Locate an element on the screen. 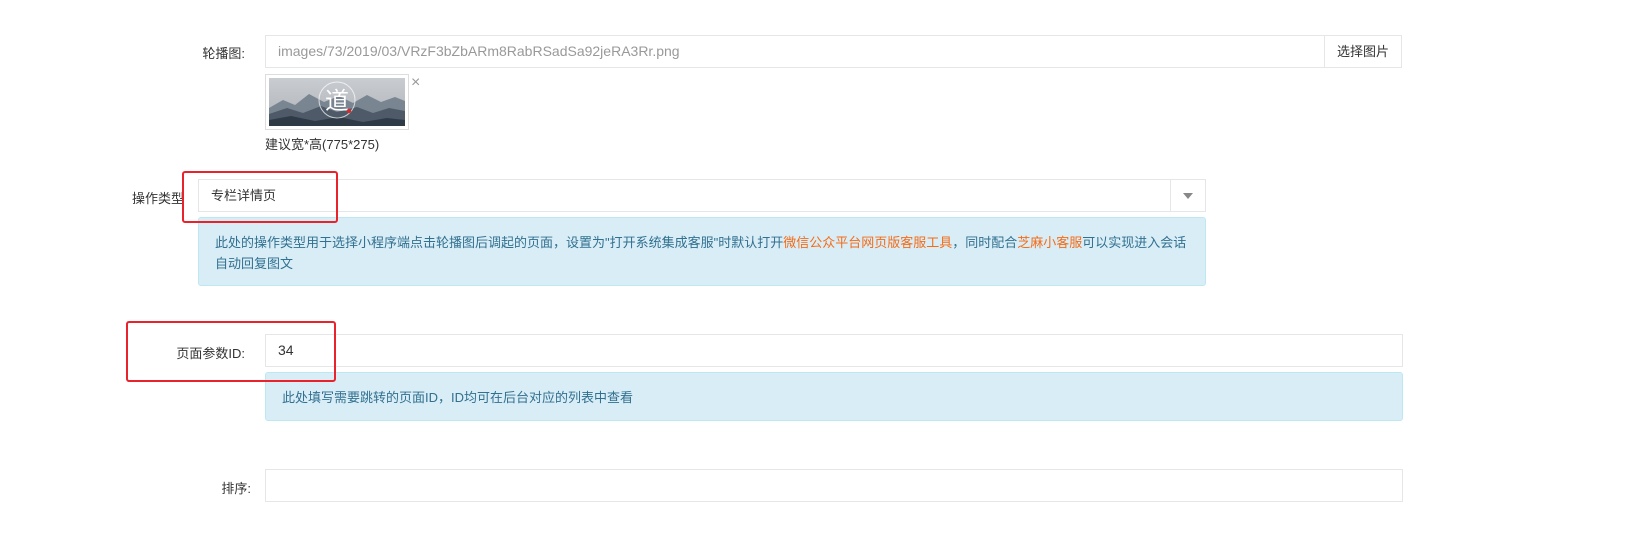 The width and height of the screenshot is (1634, 551). wechat-kf-tool-link: 微信公众平台网页版客服工具 is located at coordinates (867, 242).